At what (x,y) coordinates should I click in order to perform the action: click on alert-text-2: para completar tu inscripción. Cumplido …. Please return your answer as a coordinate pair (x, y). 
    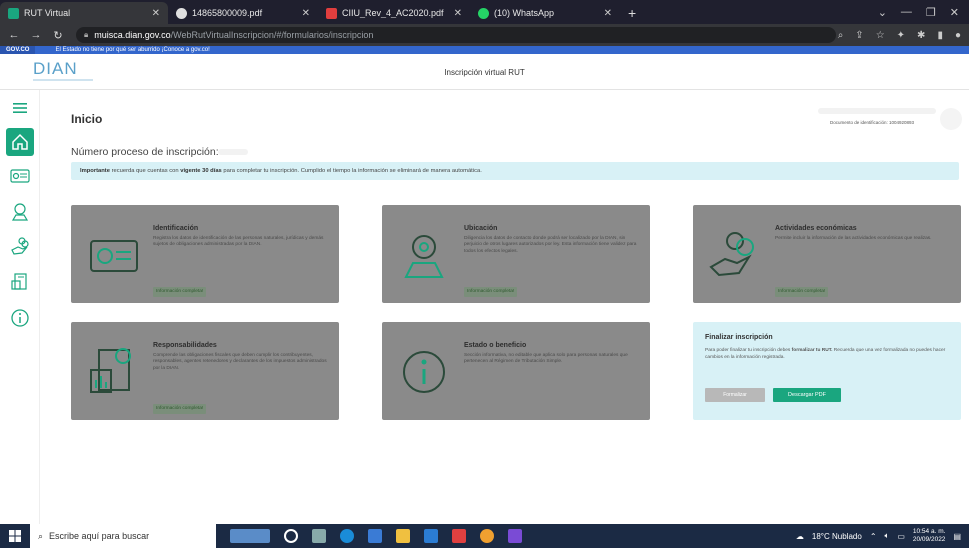
    Looking at the image, I should click on (351, 171).